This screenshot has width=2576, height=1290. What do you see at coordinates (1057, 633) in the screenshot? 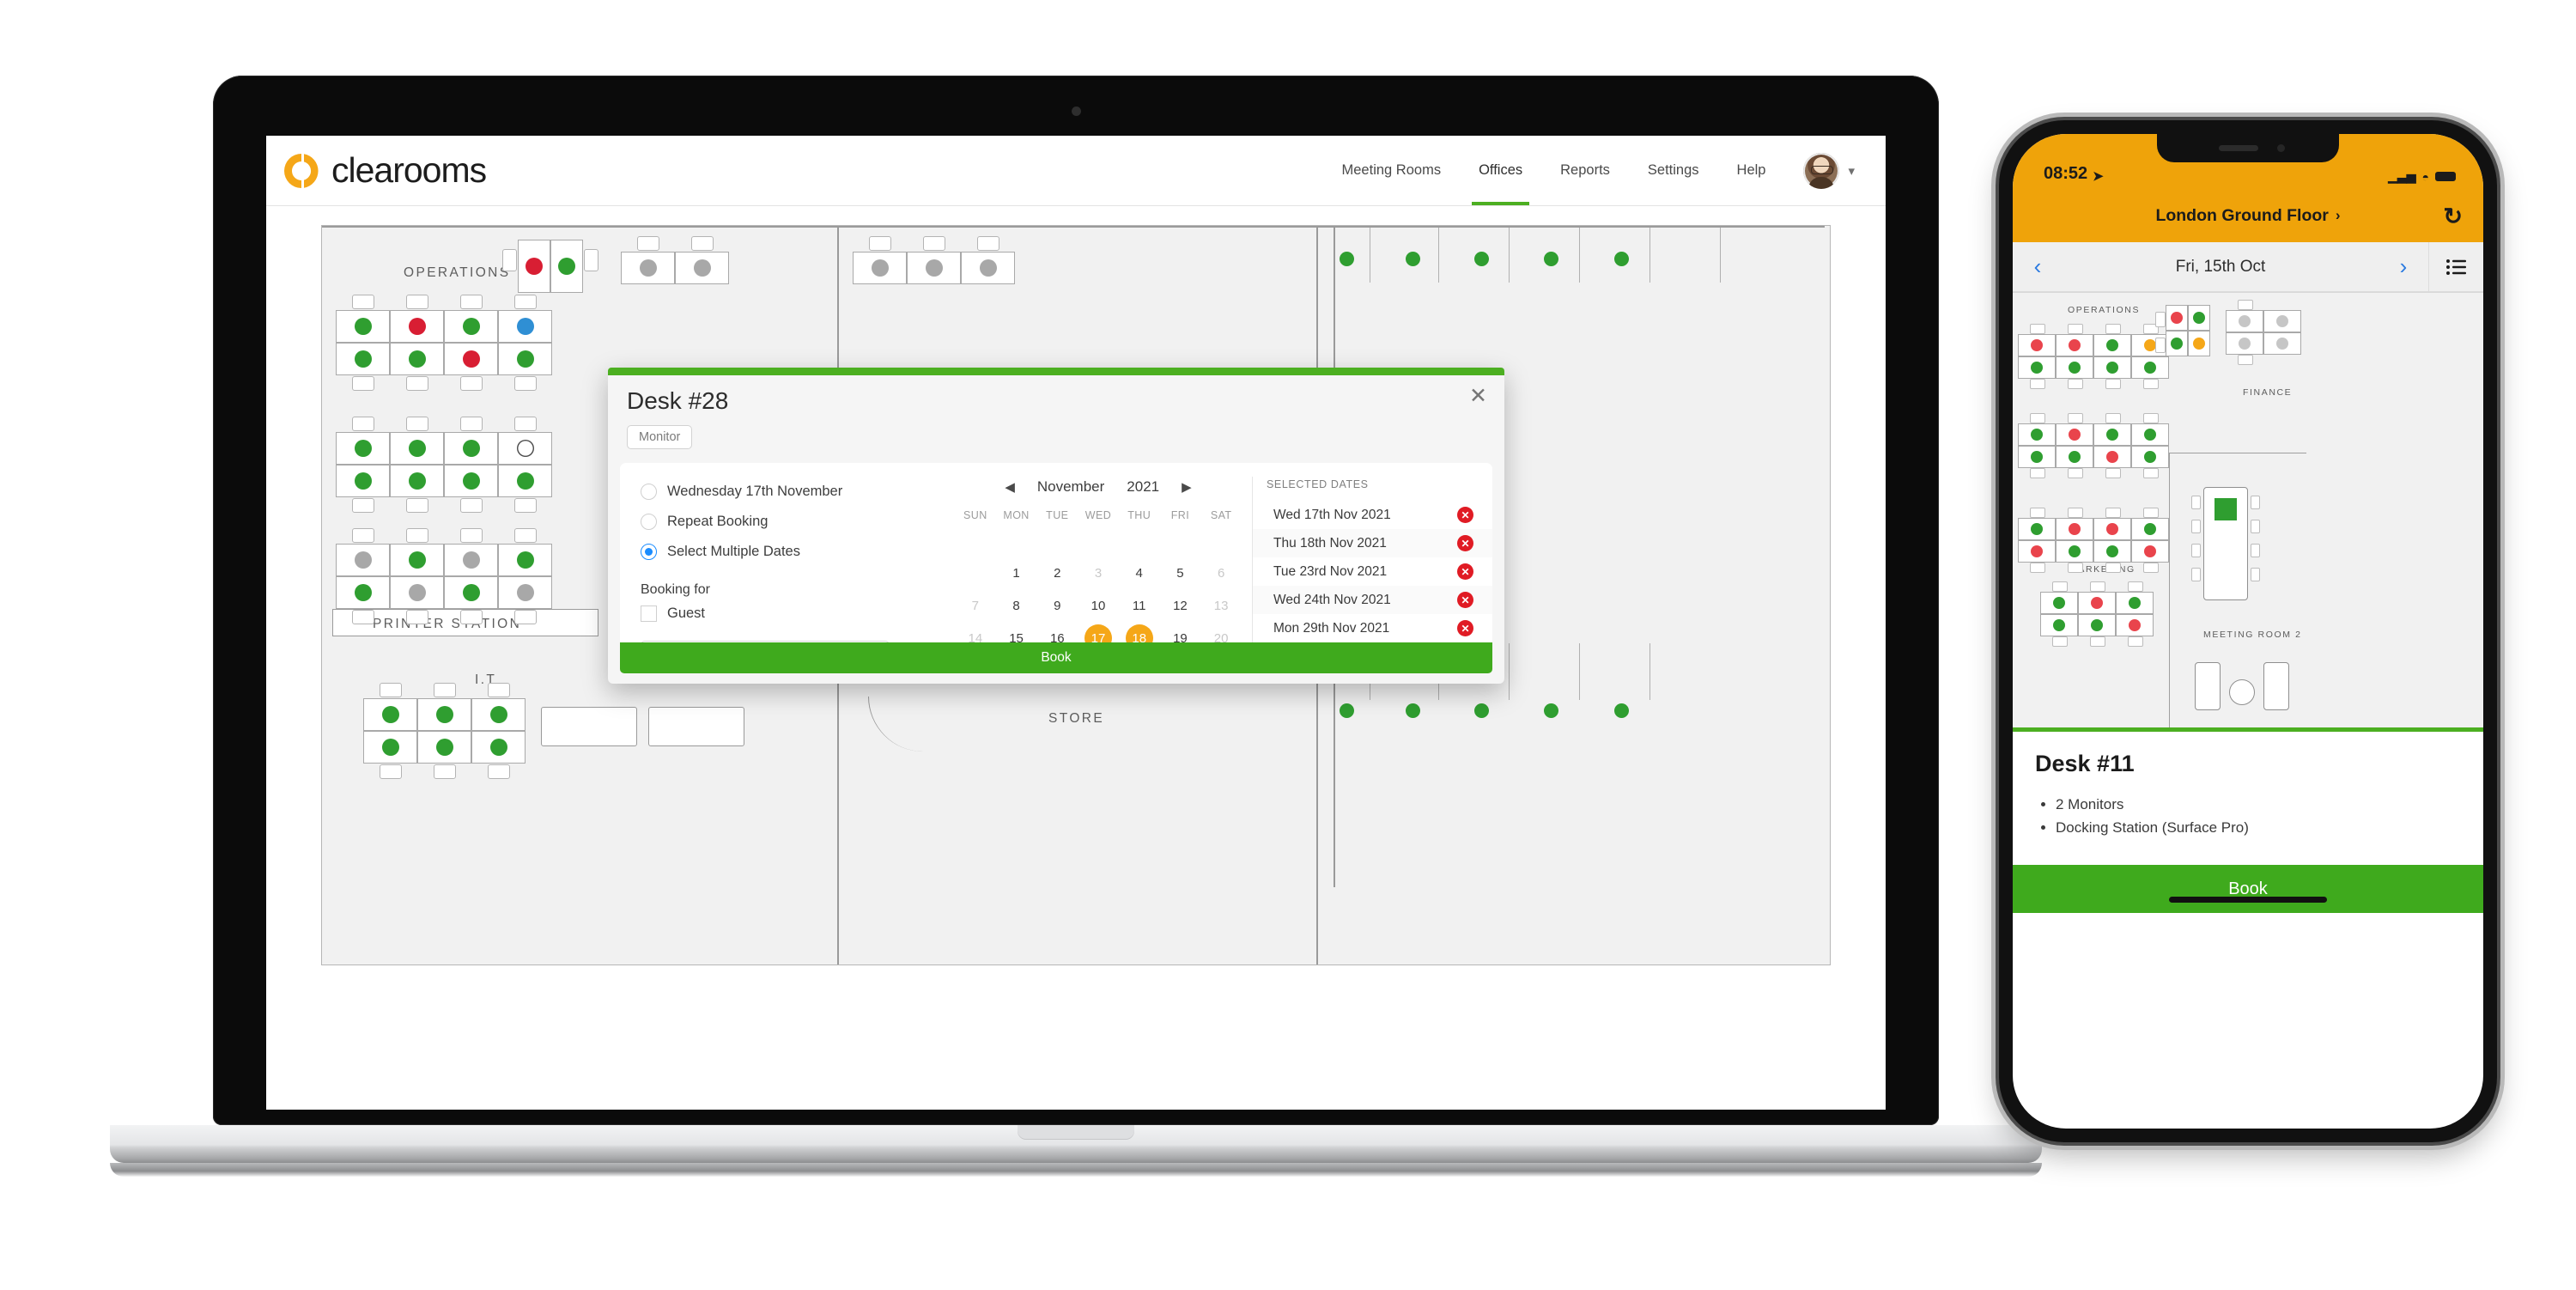
I see `calendar-day-16: 16` at bounding box center [1057, 633].